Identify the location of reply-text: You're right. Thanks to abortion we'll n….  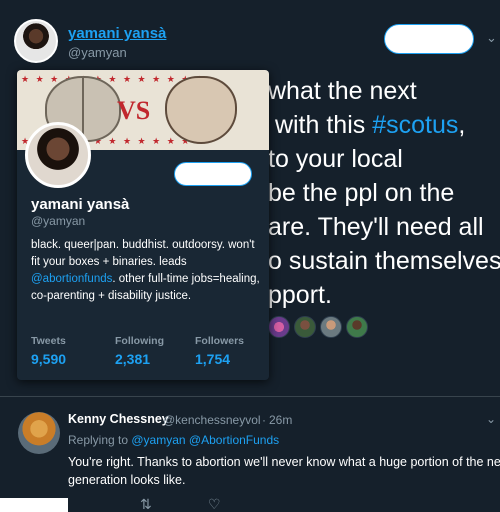
(284, 471).